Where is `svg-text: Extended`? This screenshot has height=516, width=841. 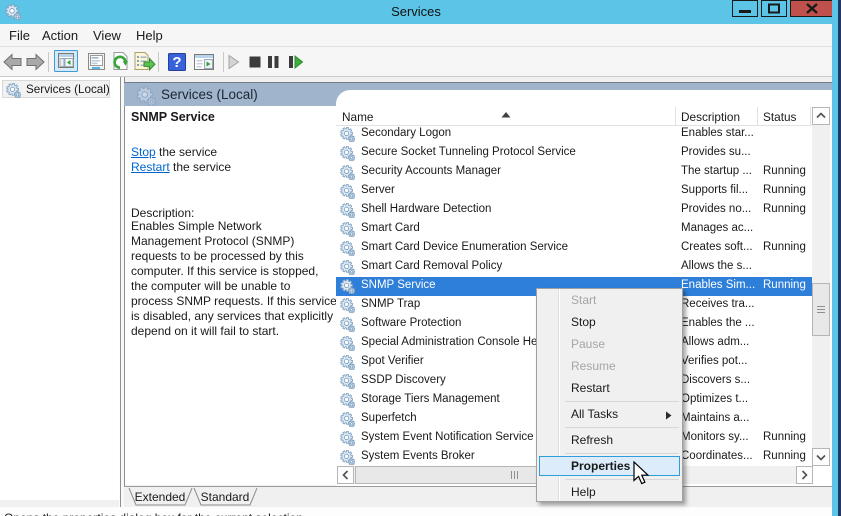 svg-text: Extended is located at coordinates (160, 497).